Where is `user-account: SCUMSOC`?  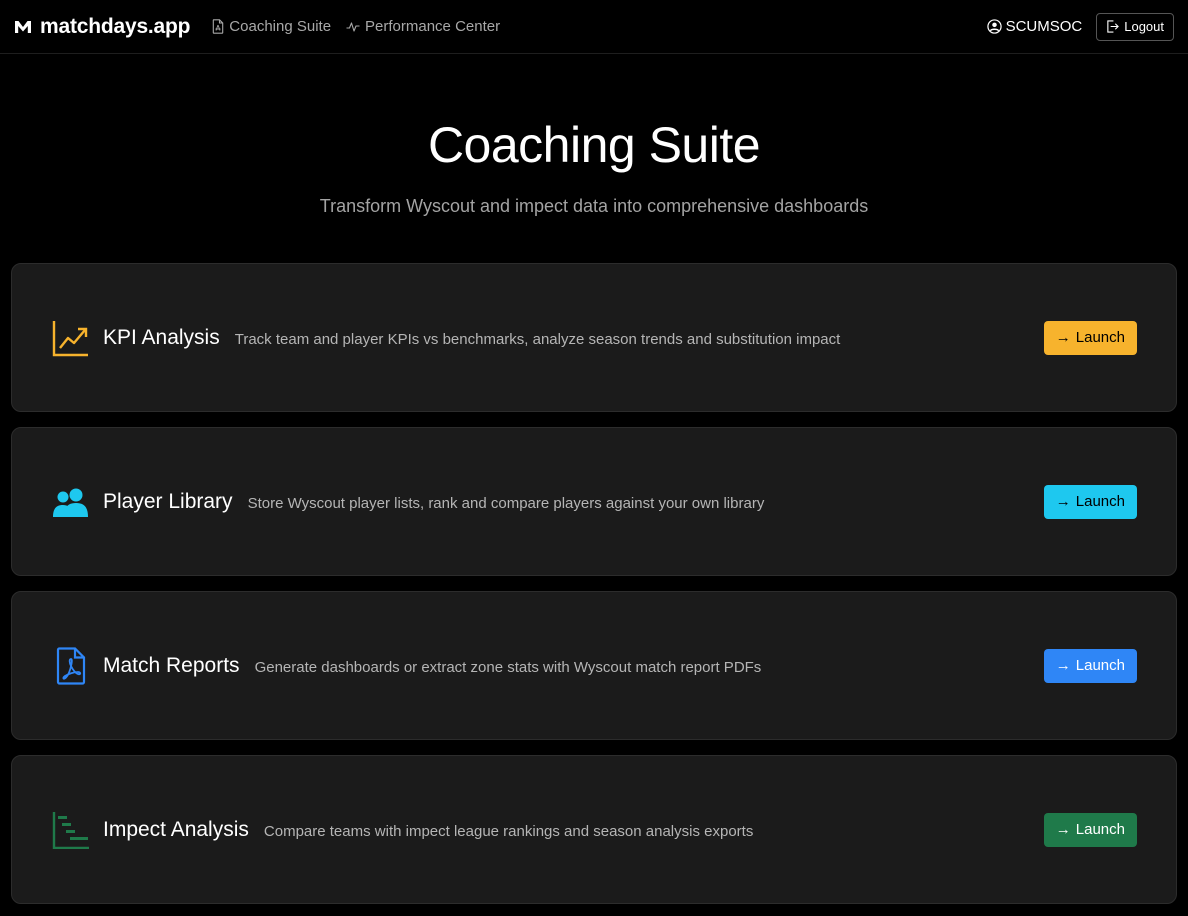 user-account: SCUMSOC is located at coordinates (1034, 26).